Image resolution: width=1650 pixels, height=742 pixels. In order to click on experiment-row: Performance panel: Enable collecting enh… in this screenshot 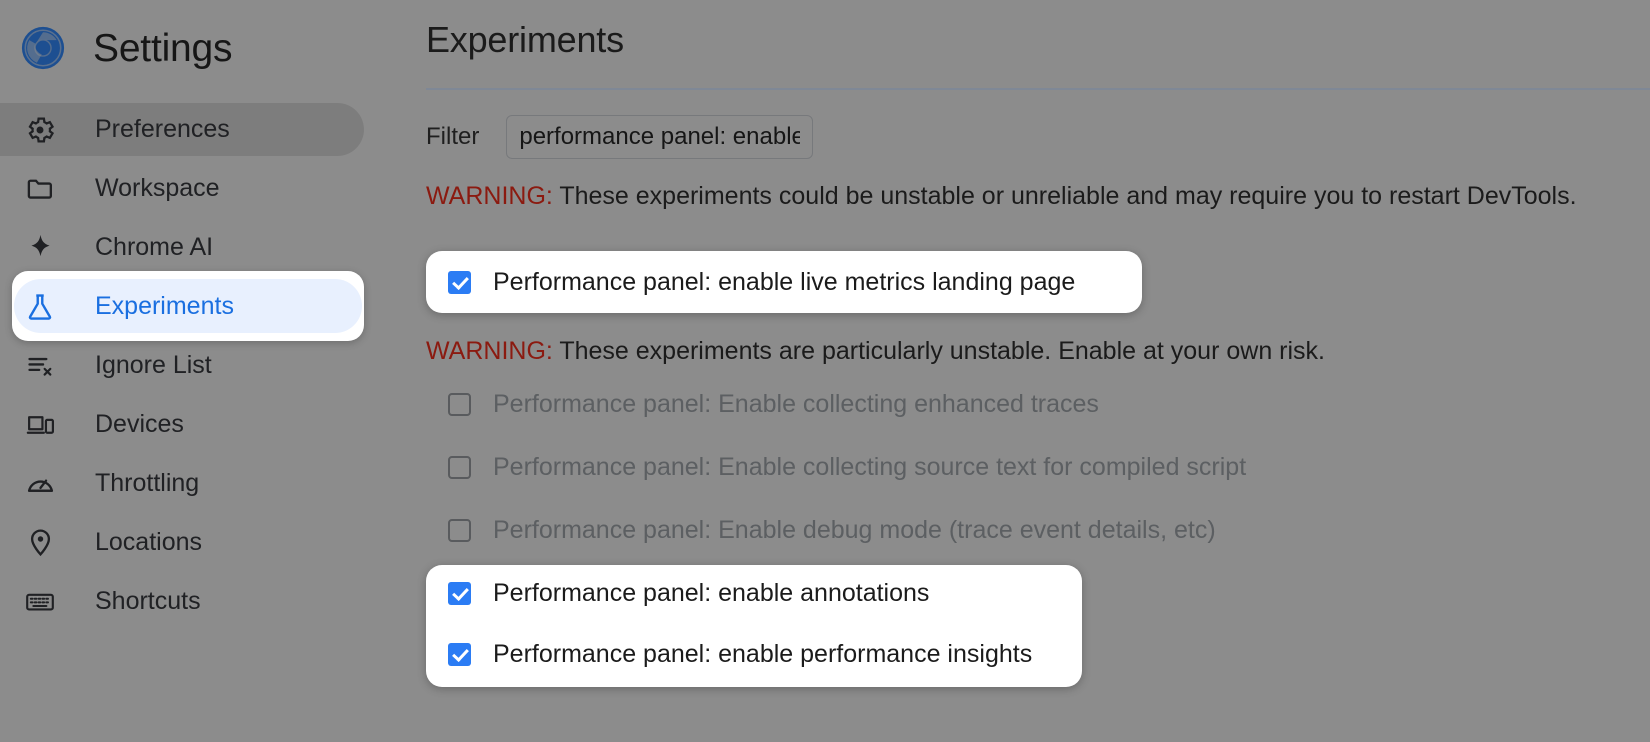, I will do `click(773, 404)`.